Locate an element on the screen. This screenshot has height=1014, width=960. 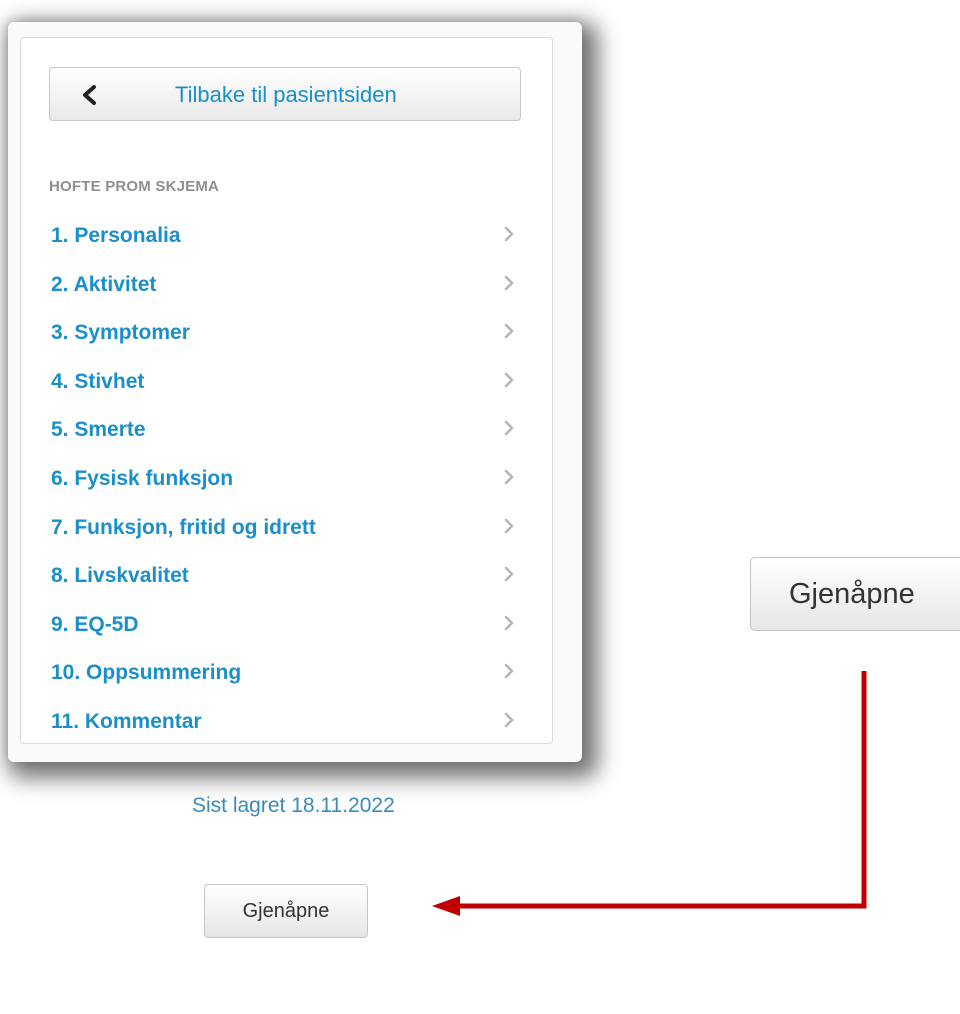
section-item-label: 10. Oppsummering is located at coordinates (146, 673).